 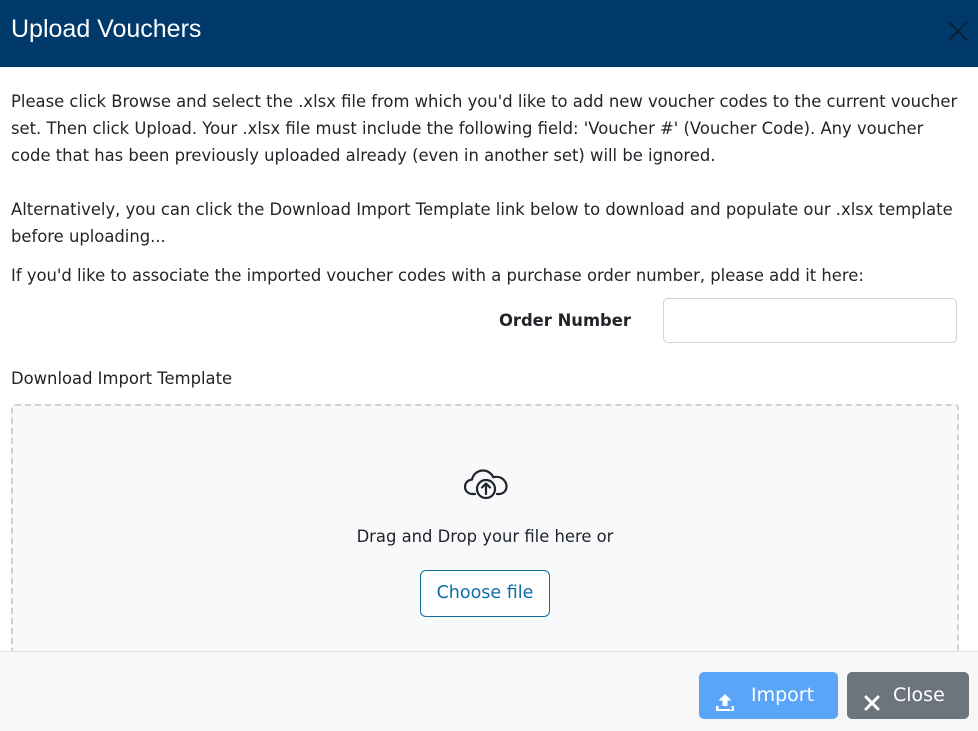 I want to click on dialog-footer: Import Close, so click(x=489, y=691).